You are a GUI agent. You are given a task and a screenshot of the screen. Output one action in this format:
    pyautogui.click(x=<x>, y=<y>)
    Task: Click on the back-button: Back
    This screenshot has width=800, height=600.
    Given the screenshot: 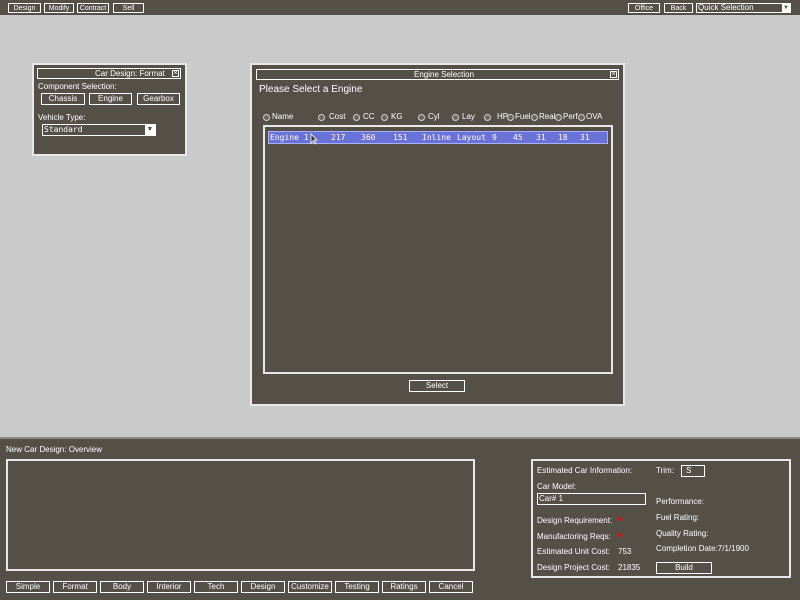 What is the action you would take?
    pyautogui.click(x=678, y=8)
    